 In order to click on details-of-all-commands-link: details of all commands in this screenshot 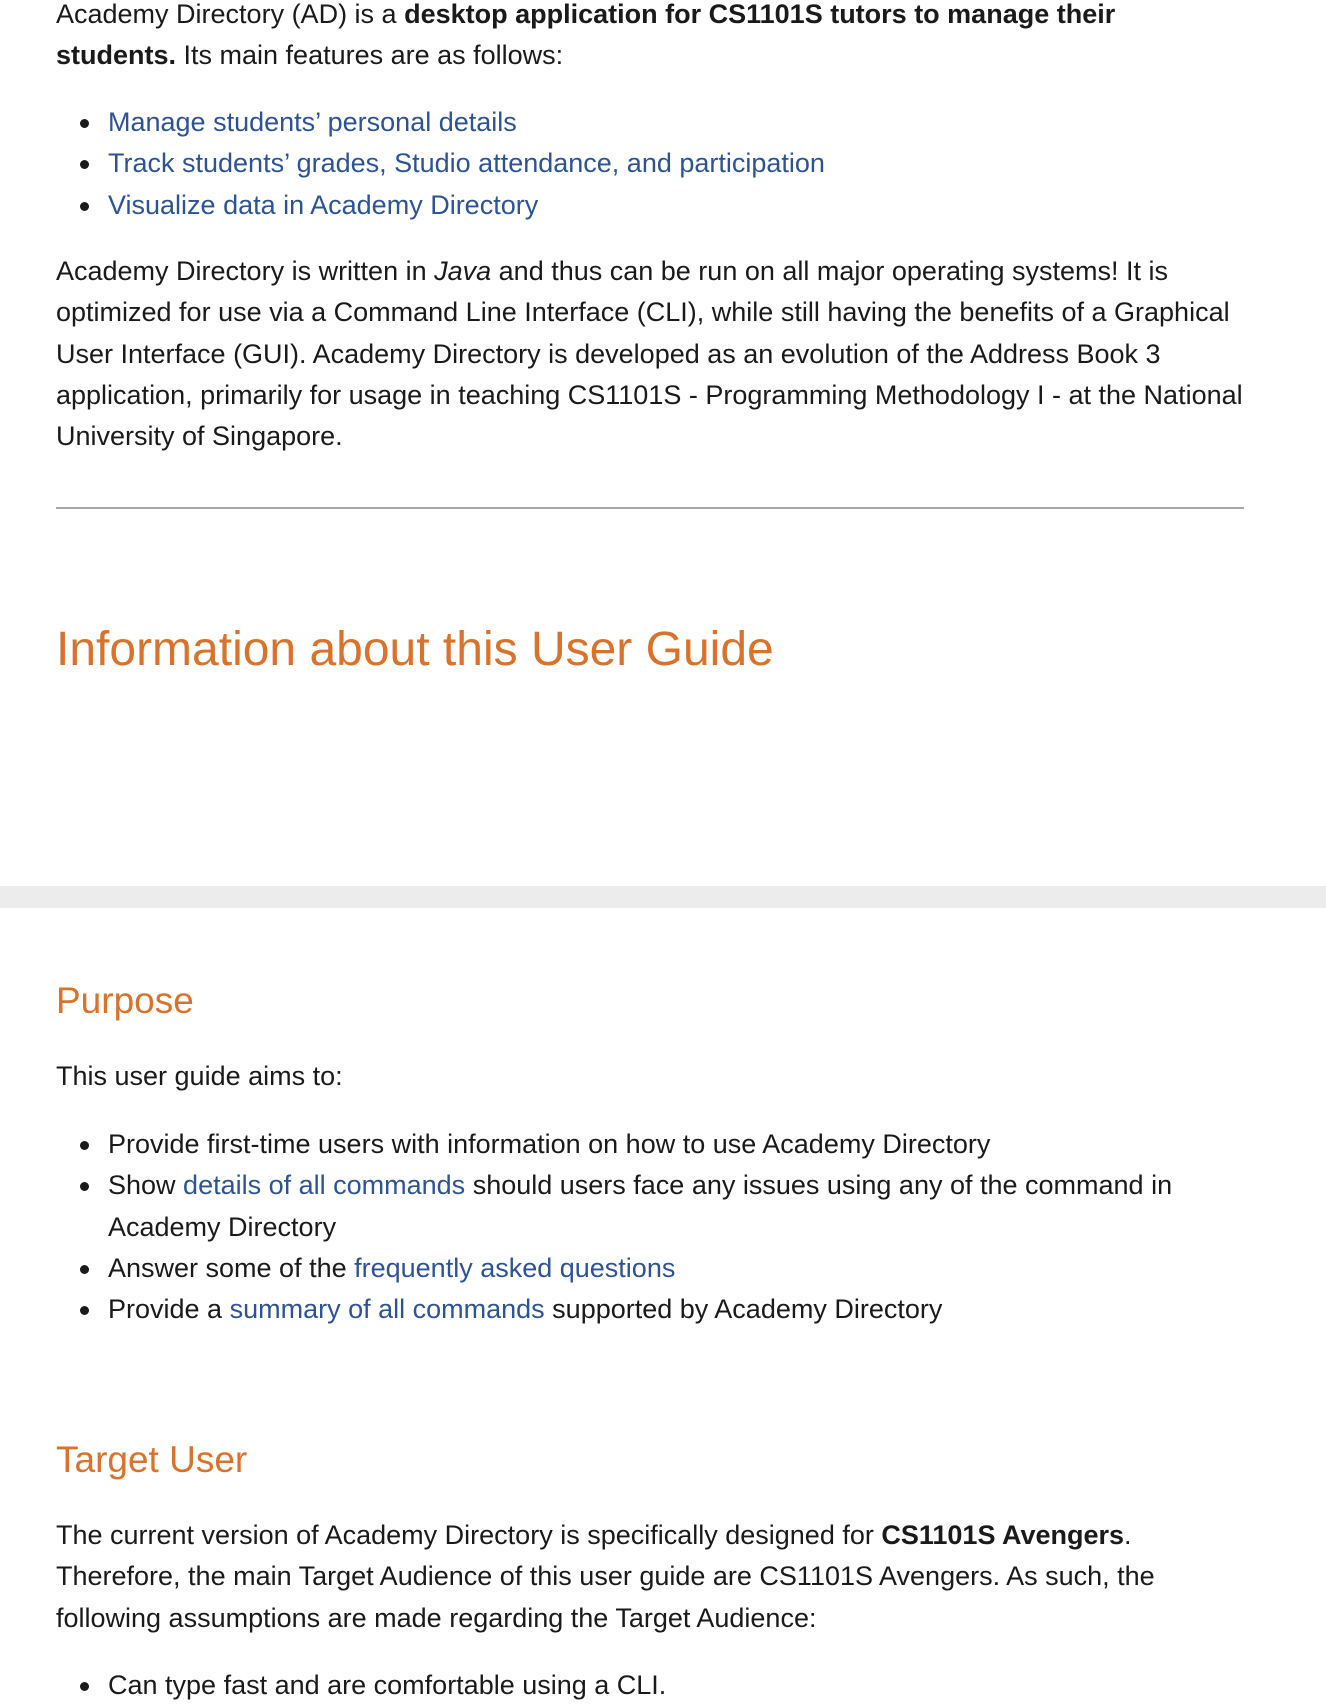, I will do `click(324, 1185)`.